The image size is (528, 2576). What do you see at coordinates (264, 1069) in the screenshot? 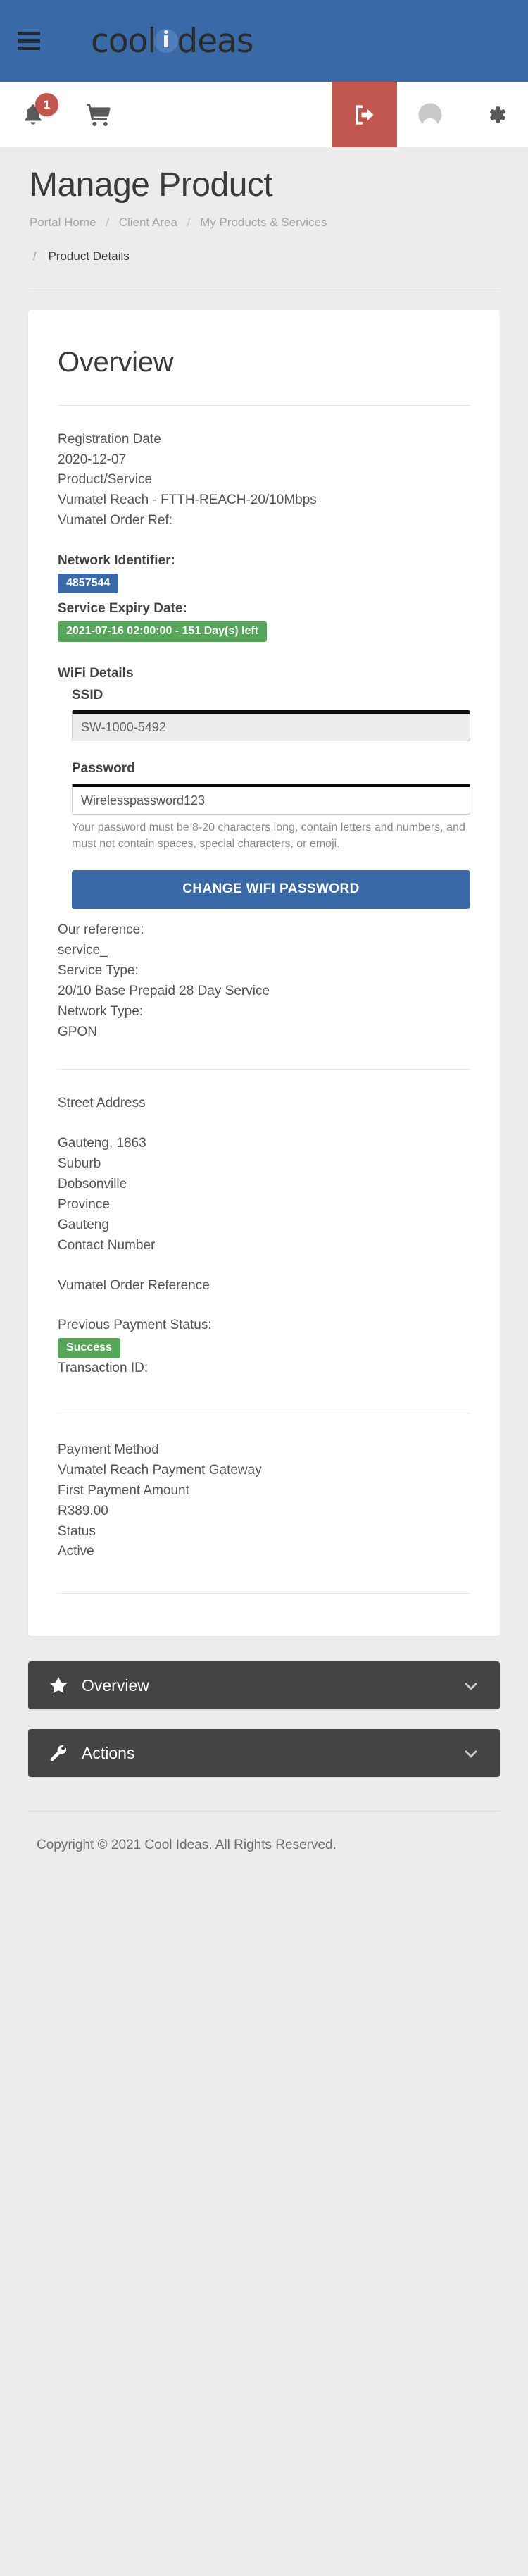
I see `address-divider` at bounding box center [264, 1069].